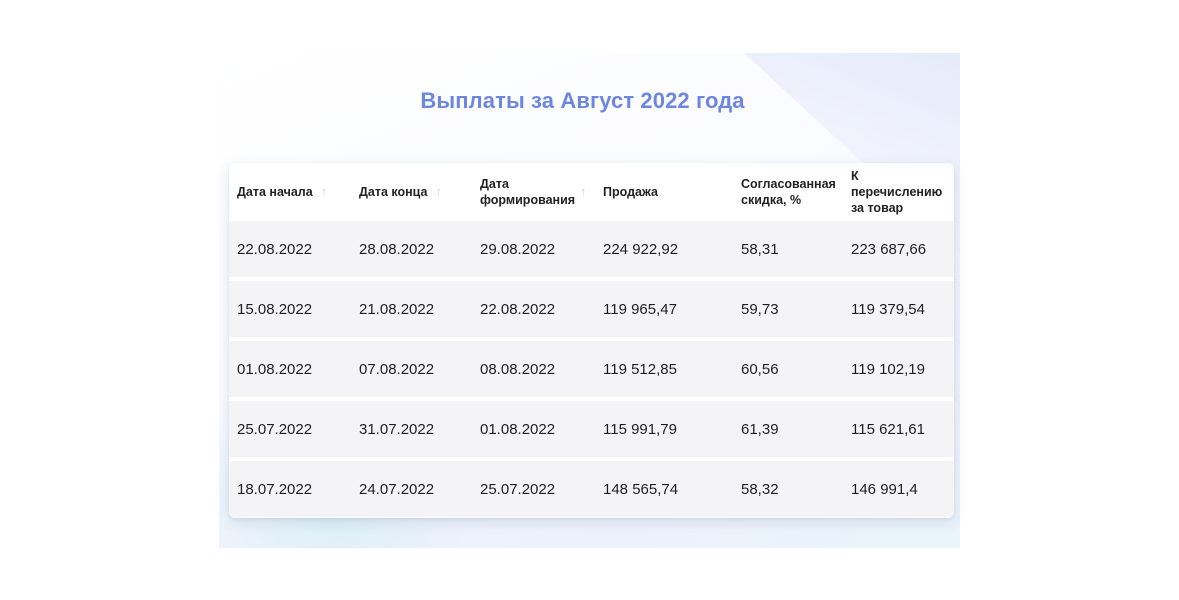 The width and height of the screenshot is (1179, 600). I want to click on column-header-end-date: Дата конца ↑, so click(400, 192).